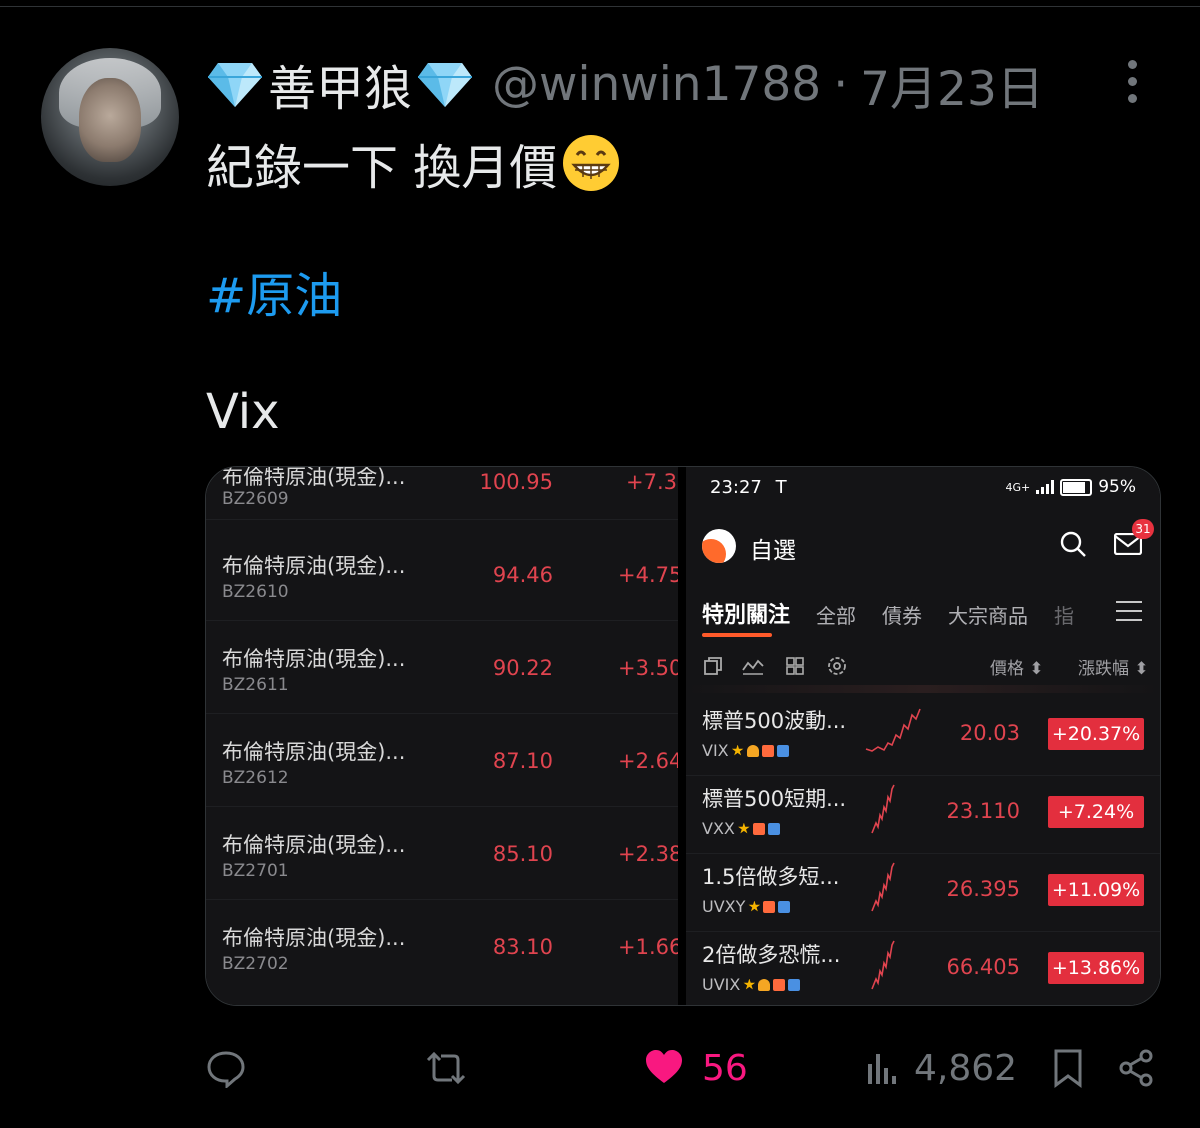  I want to click on quote-code: UVIX, so click(721, 984).